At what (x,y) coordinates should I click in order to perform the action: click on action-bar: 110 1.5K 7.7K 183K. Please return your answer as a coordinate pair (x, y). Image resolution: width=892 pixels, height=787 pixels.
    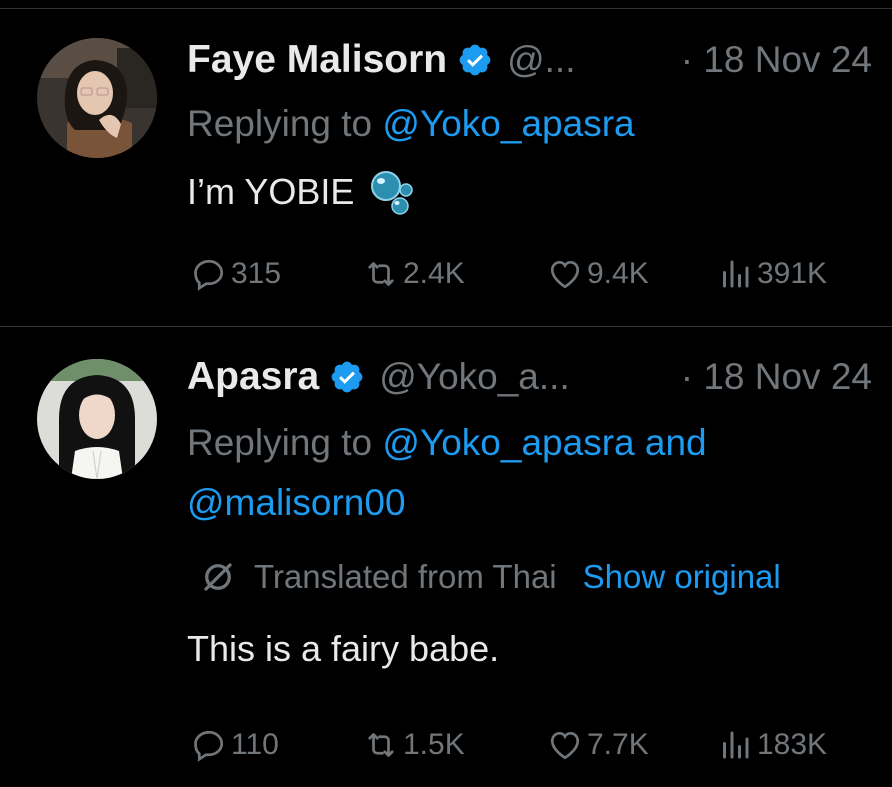
    Looking at the image, I should click on (527, 745).